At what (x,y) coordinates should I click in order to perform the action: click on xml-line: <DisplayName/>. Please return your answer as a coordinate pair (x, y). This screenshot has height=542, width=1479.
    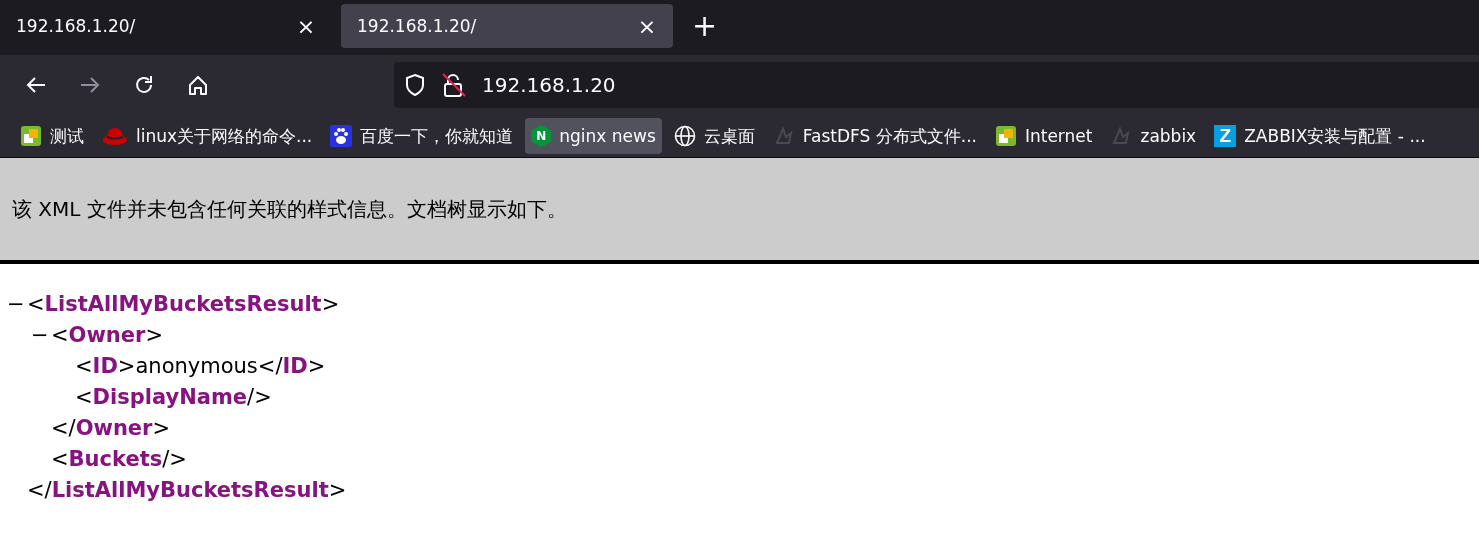
    Looking at the image, I should click on (173, 396).